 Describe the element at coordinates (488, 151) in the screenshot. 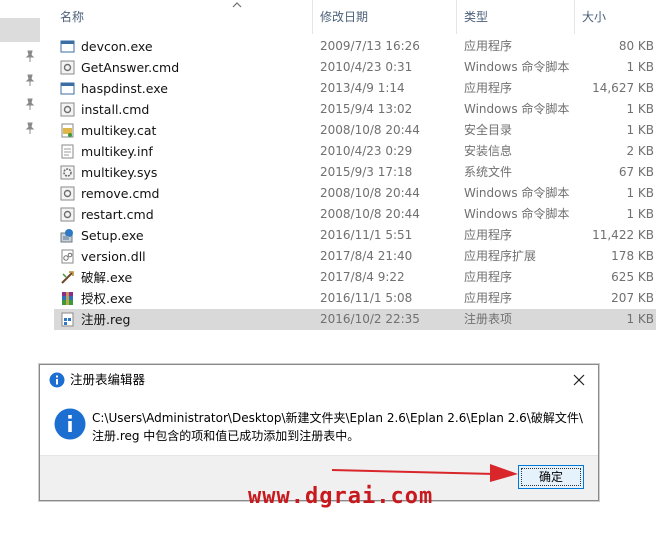

I see `file-type: 安装信息` at that location.